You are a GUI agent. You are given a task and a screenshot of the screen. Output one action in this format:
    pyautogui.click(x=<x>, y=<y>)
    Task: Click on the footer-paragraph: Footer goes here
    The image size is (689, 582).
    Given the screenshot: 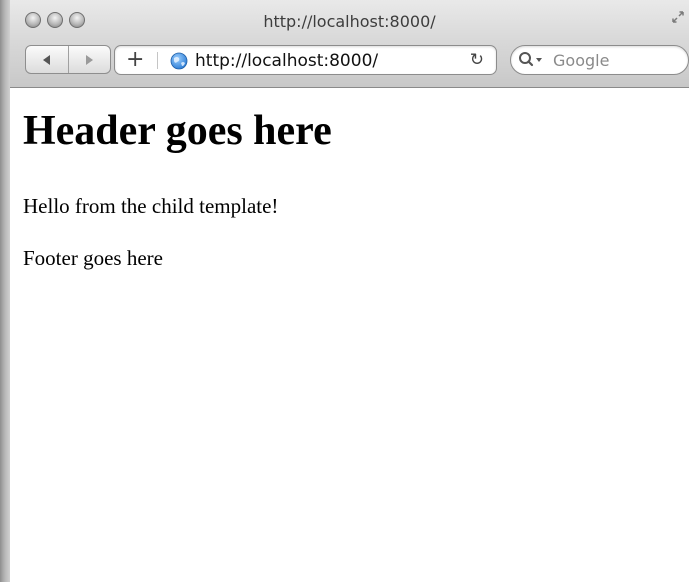 What is the action you would take?
    pyautogui.click(x=93, y=258)
    